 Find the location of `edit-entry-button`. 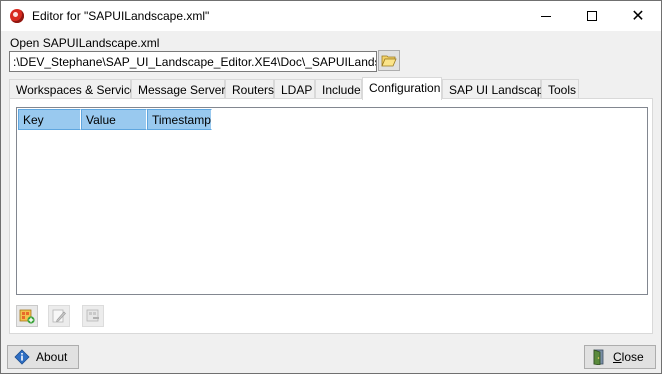

edit-entry-button is located at coordinates (59, 316).